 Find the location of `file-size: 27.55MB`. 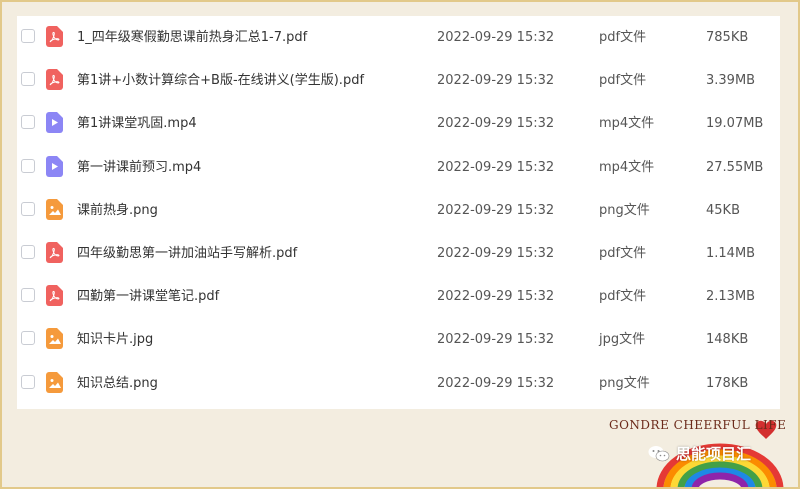

file-size: 27.55MB is located at coordinates (735, 167).